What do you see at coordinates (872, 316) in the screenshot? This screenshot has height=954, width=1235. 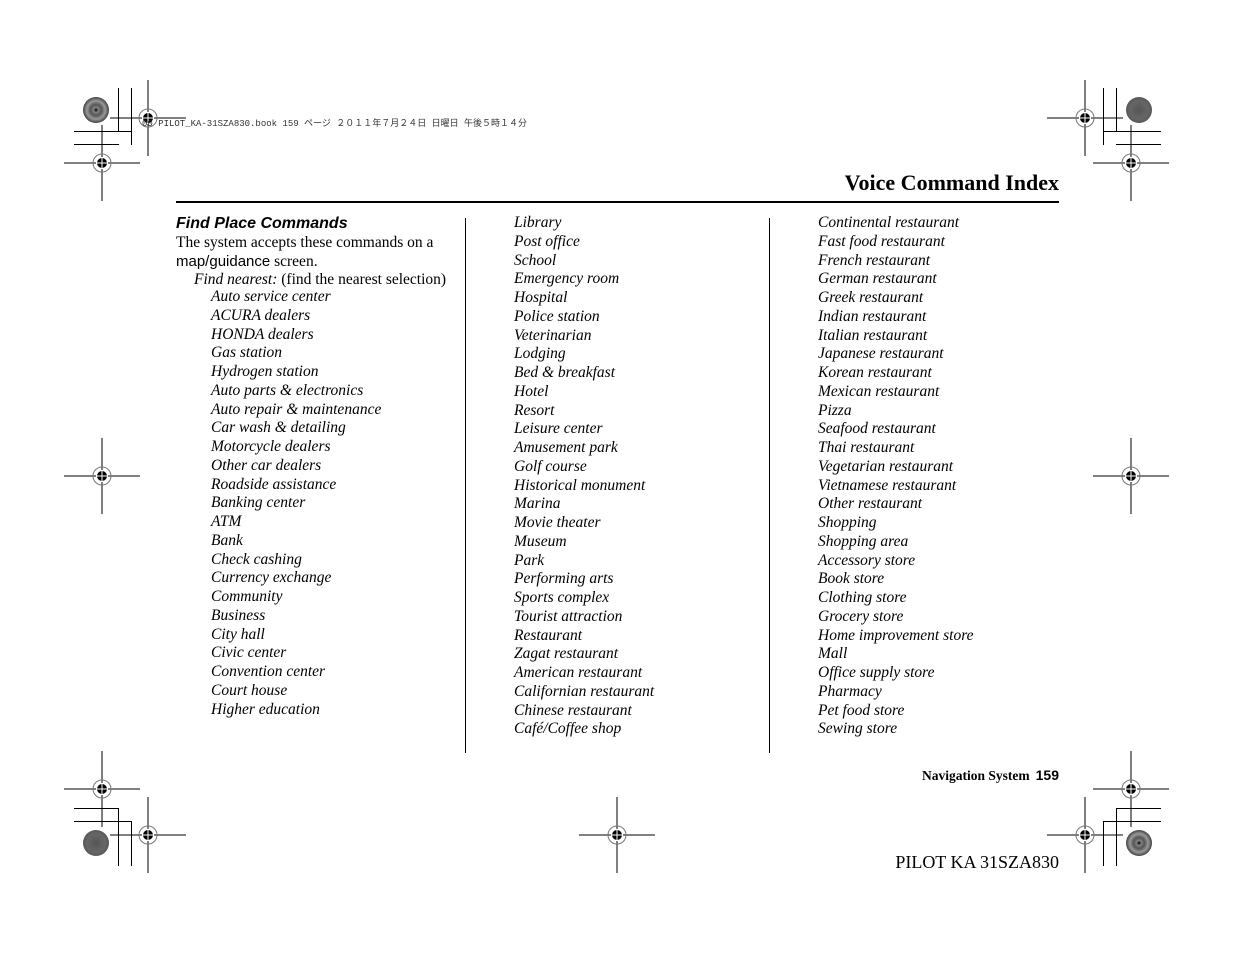 I see `command-item: Indian restaurant` at bounding box center [872, 316].